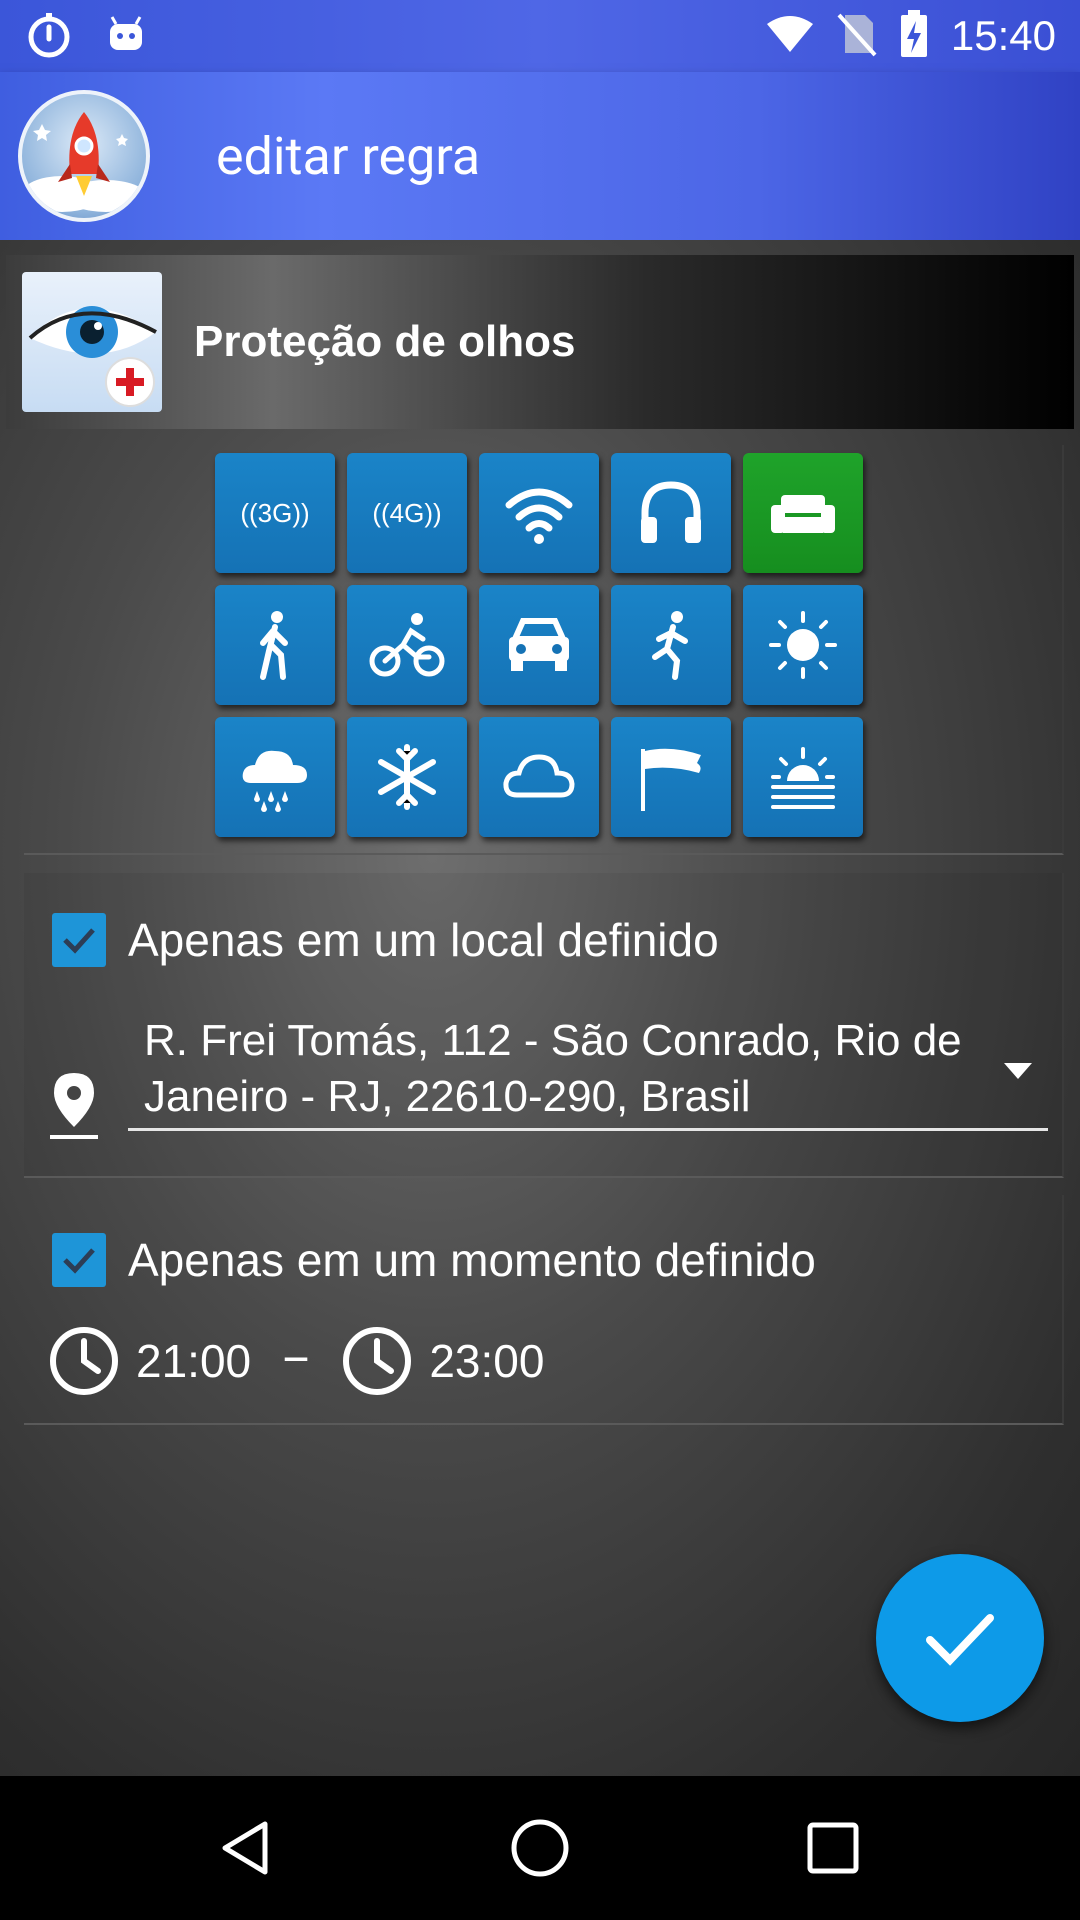  What do you see at coordinates (486, 1361) in the screenshot?
I see `end-time: 23:00` at bounding box center [486, 1361].